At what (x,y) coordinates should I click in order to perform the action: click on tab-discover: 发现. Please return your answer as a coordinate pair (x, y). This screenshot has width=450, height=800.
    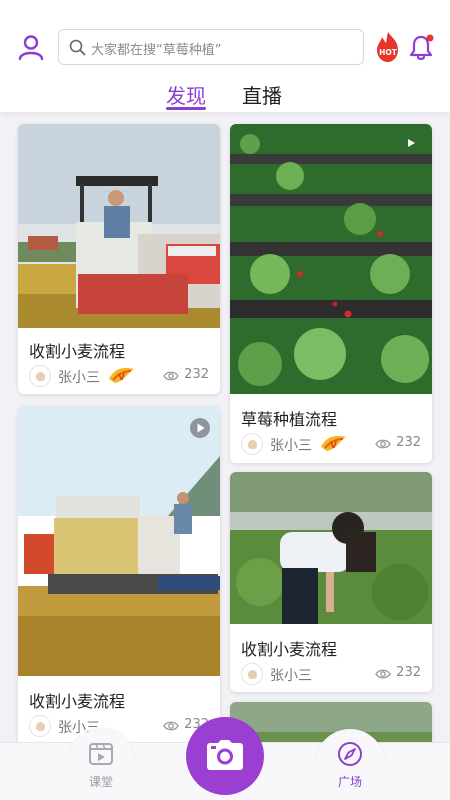
    Looking at the image, I should click on (186, 96).